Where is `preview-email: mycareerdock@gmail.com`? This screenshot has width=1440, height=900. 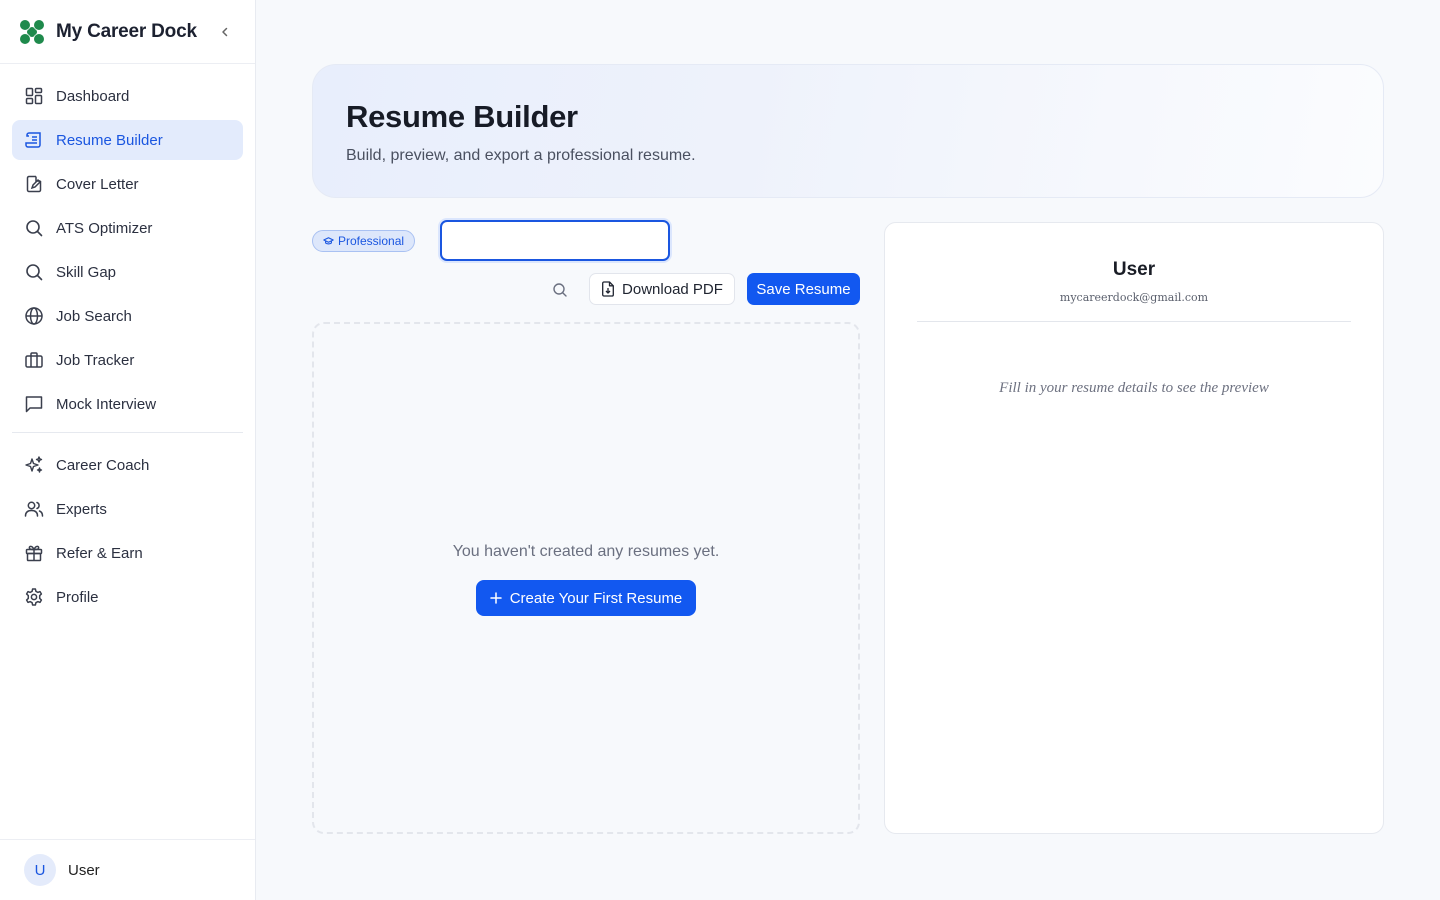
preview-email: mycareerdock@gmail.com is located at coordinates (1134, 297).